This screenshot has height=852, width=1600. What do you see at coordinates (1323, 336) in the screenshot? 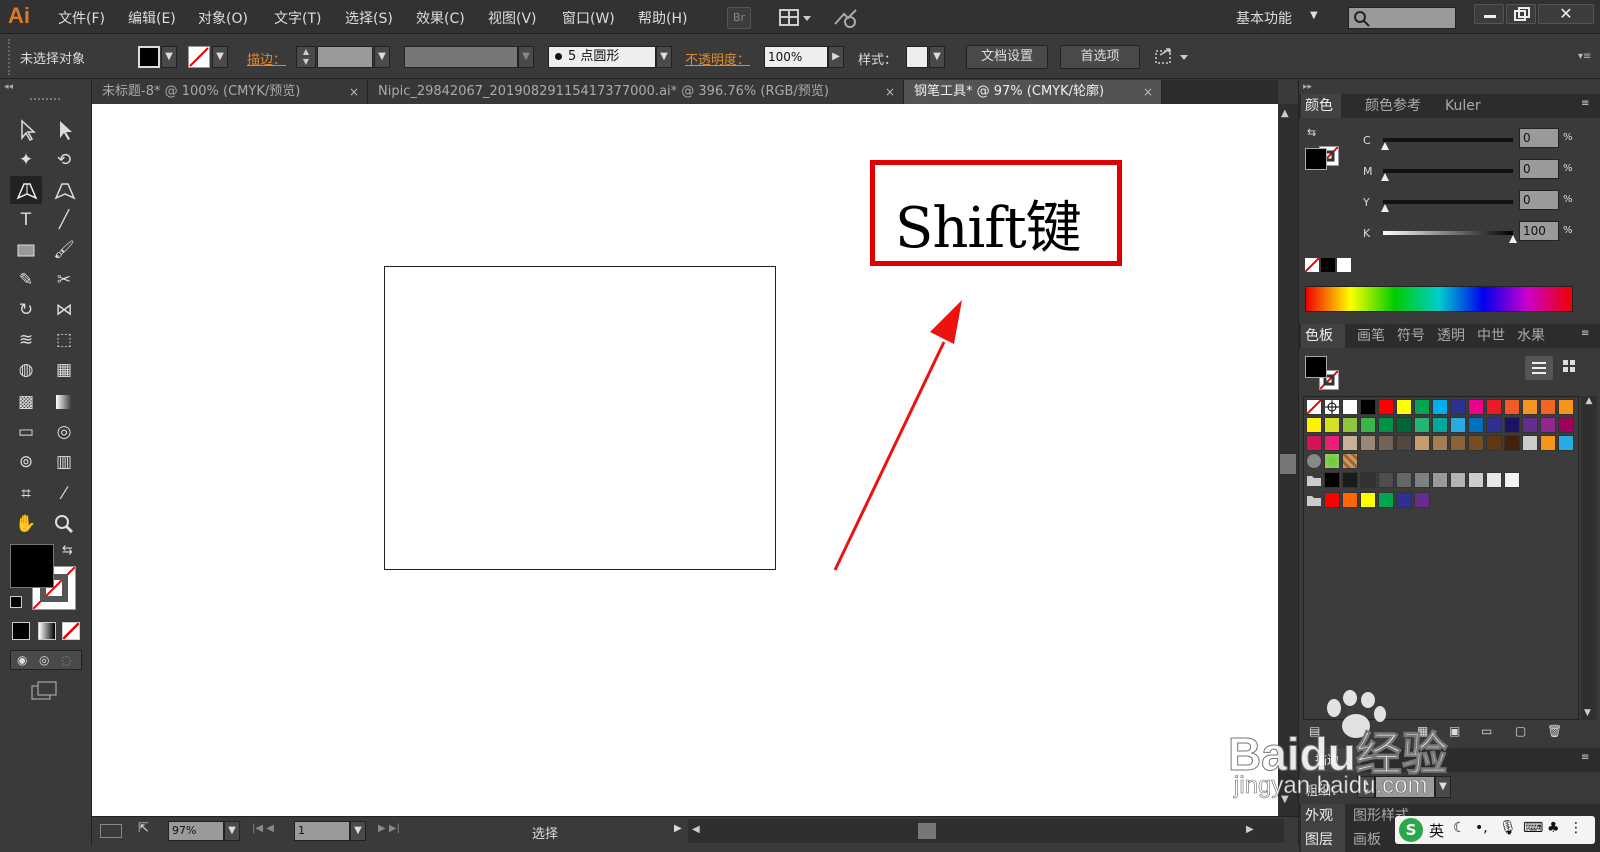
I see `tab-swatches: 色板` at bounding box center [1323, 336].